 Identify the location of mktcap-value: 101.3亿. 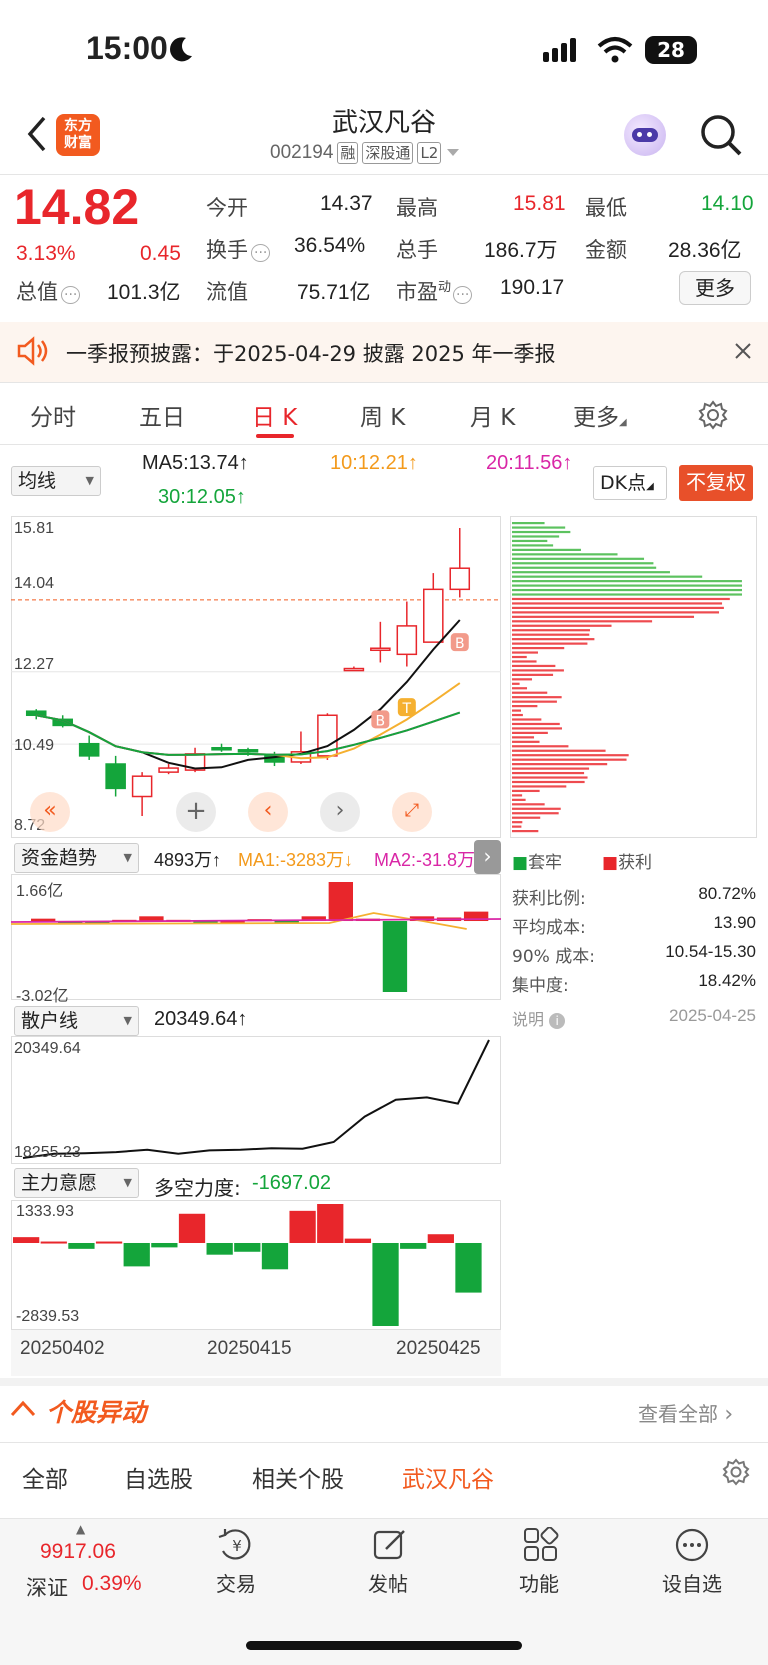
(144, 292).